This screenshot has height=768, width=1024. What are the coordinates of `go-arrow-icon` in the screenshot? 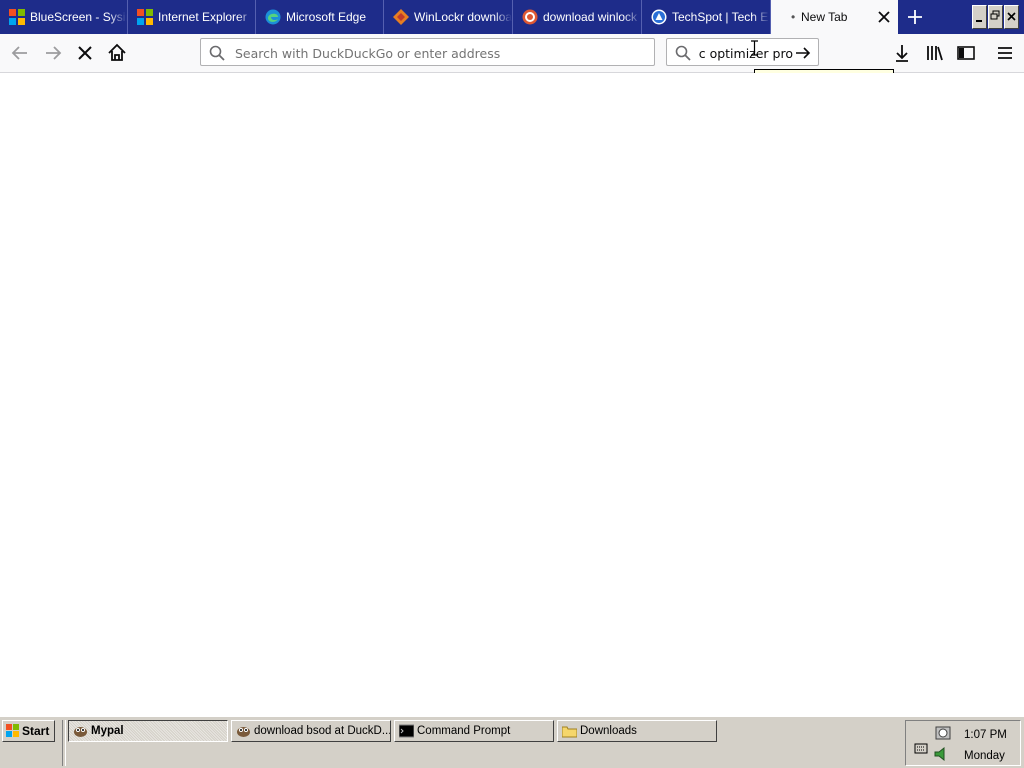 It's located at (803, 53).